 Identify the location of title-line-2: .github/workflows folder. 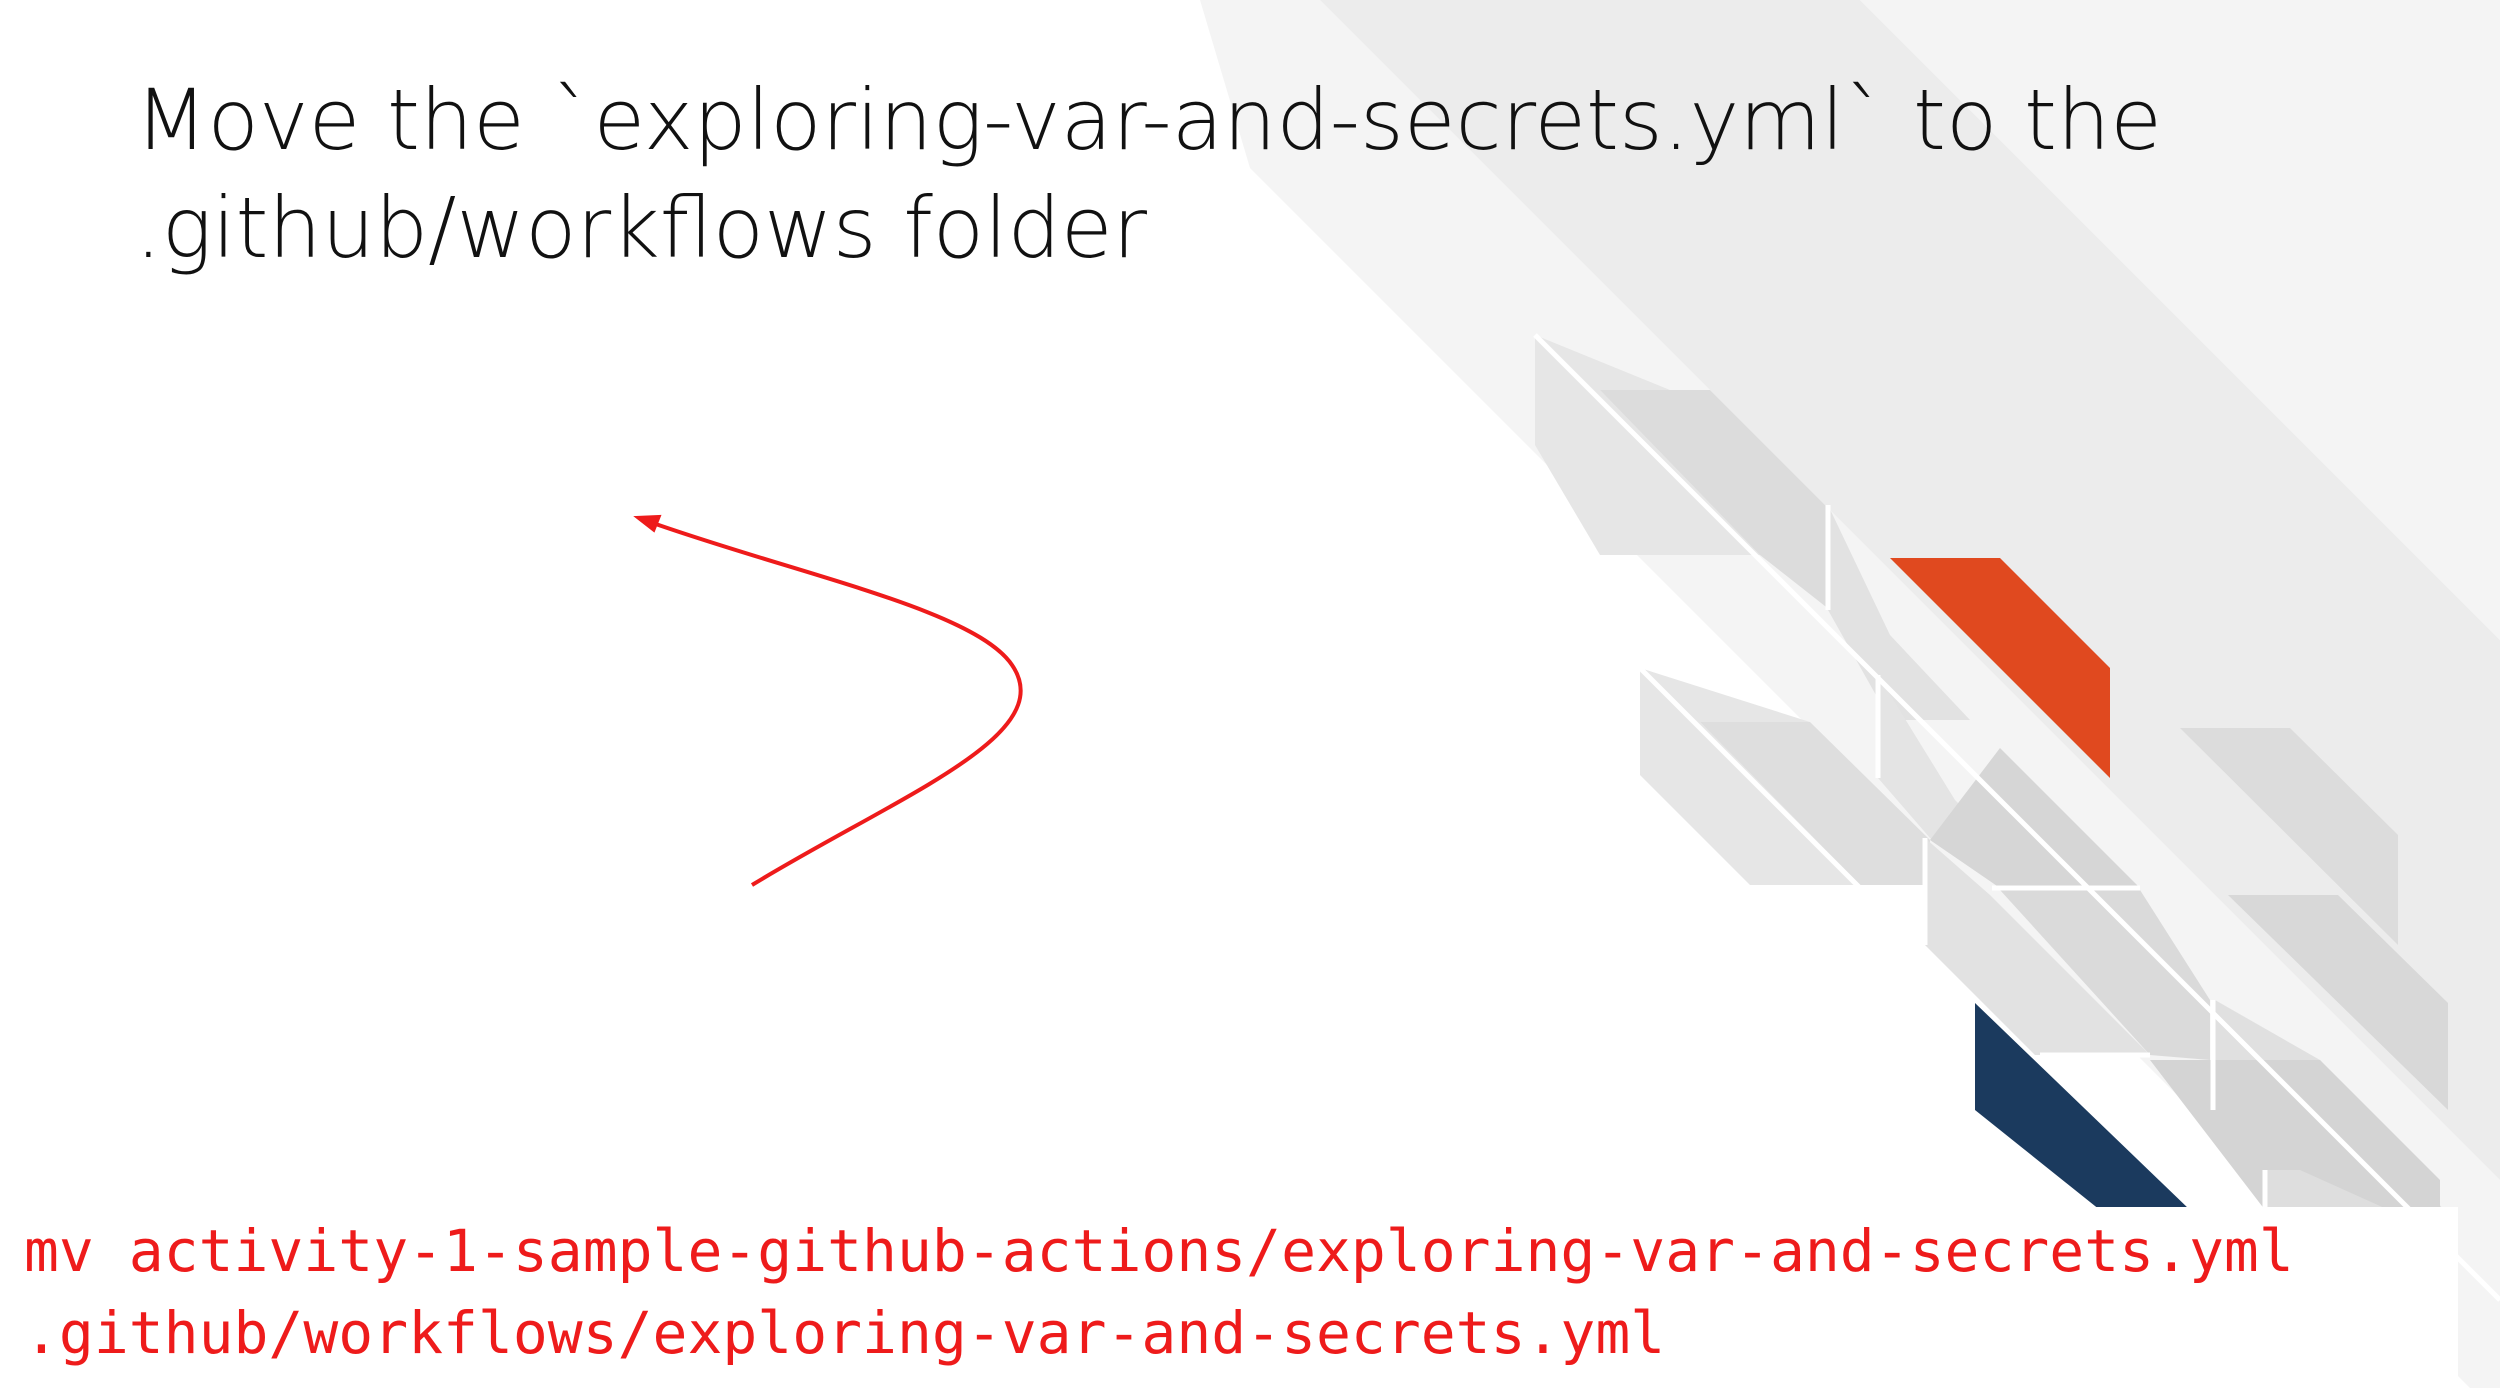
(641, 228).